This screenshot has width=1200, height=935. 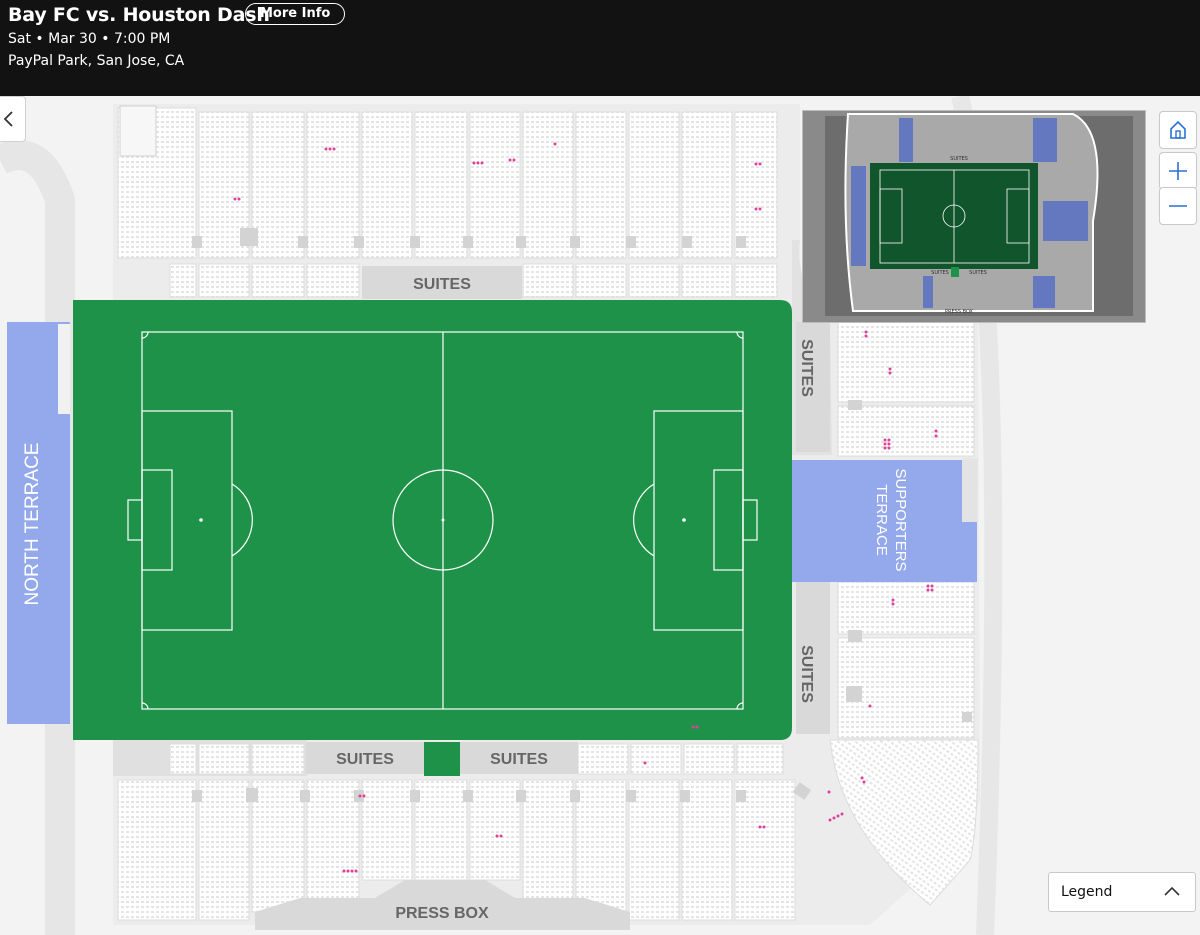 I want to click on home-icon, so click(x=1178, y=129).